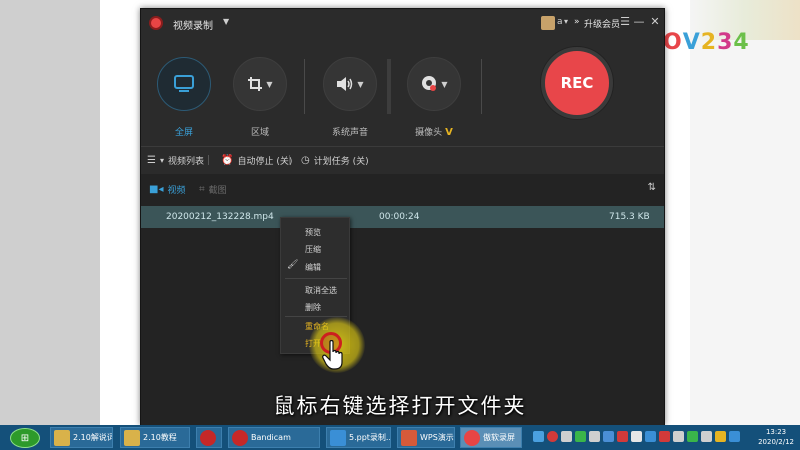 This screenshot has width=800, height=450. What do you see at coordinates (402, 23) in the screenshot?
I see `title-bar: 视频录制 ▼ a ▾ » 升级会员 ☰ — ✕` at bounding box center [402, 23].